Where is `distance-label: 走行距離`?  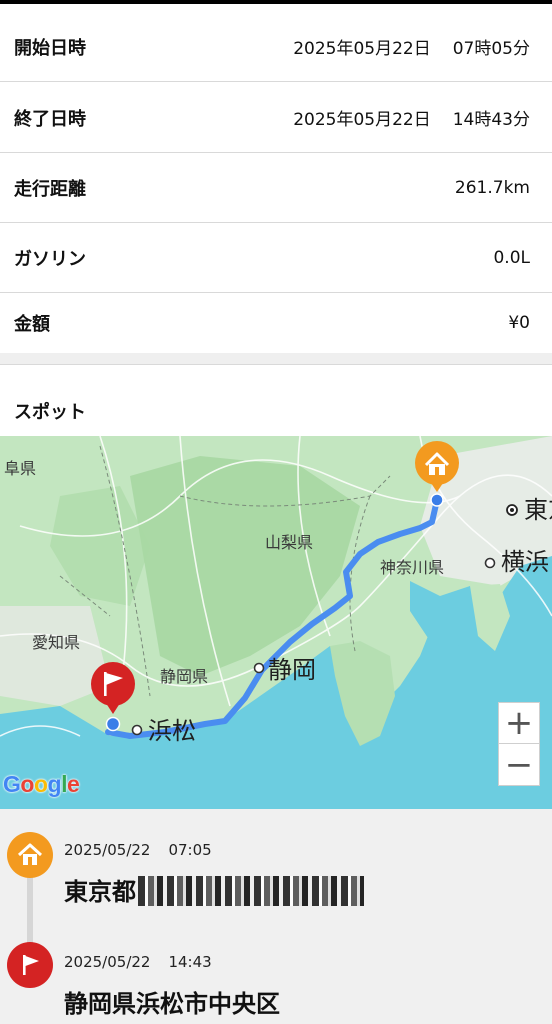 distance-label: 走行距離 is located at coordinates (50, 189).